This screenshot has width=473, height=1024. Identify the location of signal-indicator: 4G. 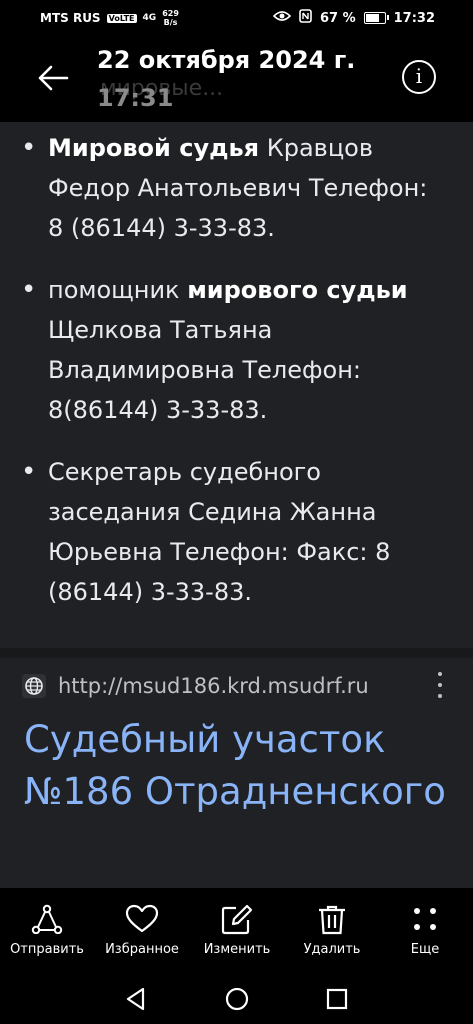
(149, 17).